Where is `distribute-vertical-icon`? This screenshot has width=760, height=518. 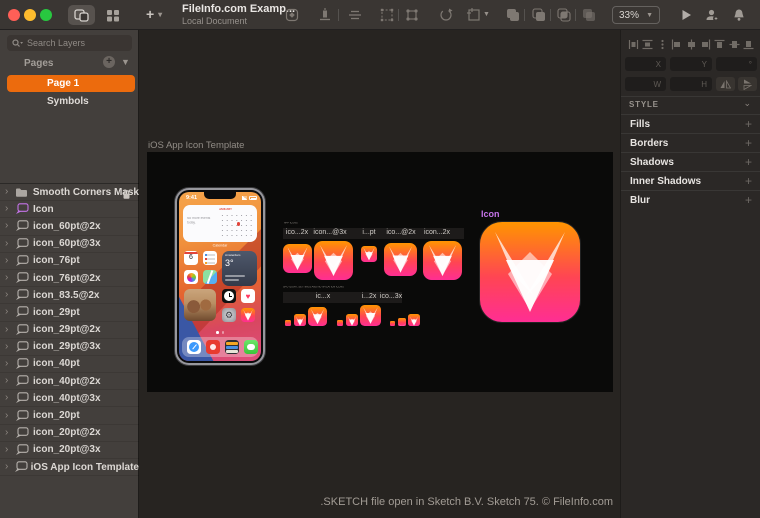
distribute-vertical-icon is located at coordinates (647, 46).